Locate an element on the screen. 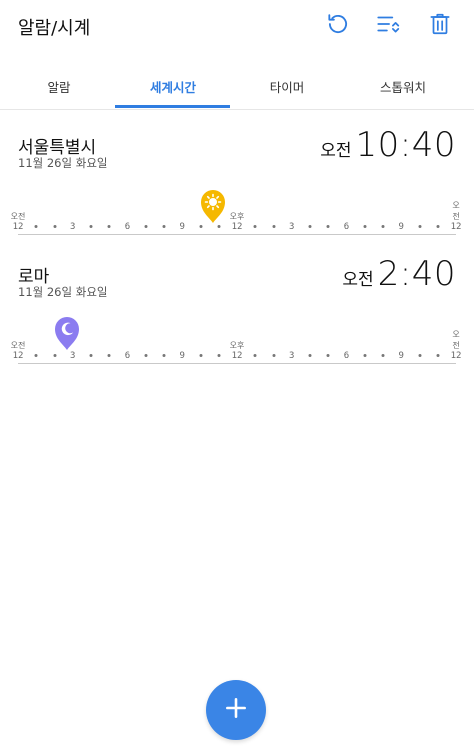 The width and height of the screenshot is (474, 750). city-clock: 오전 2:40 is located at coordinates (399, 274).